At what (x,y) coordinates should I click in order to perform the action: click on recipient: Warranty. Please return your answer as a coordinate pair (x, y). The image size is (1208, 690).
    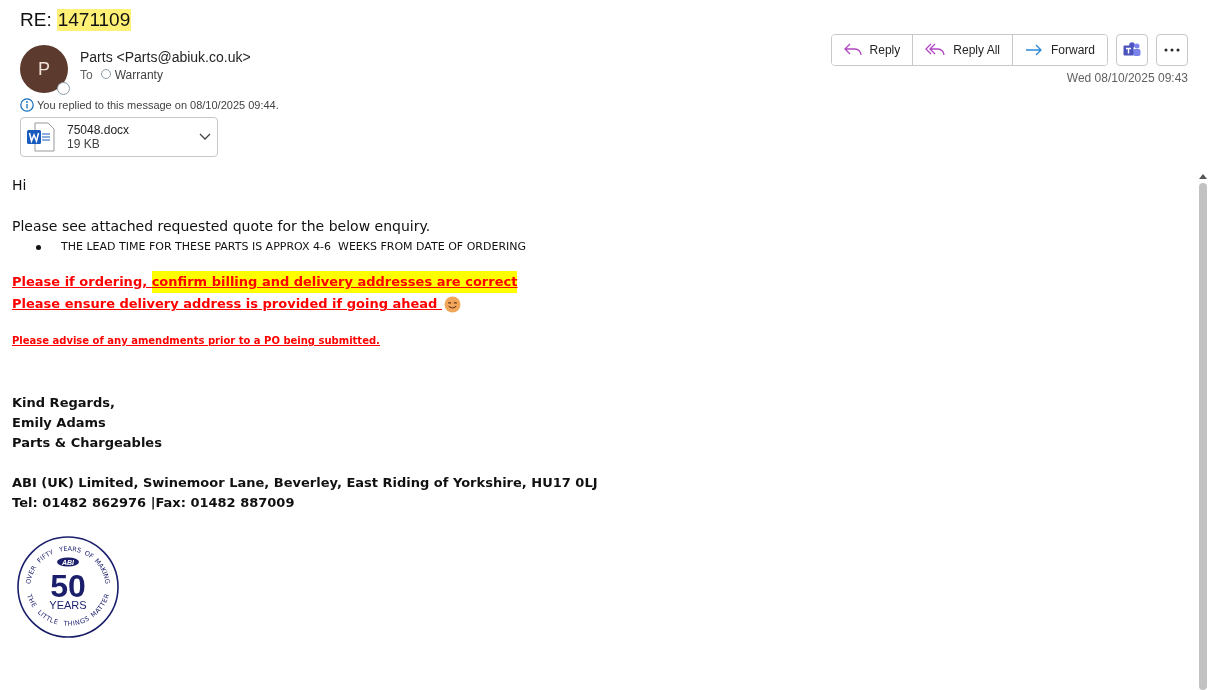
    Looking at the image, I should click on (131, 75).